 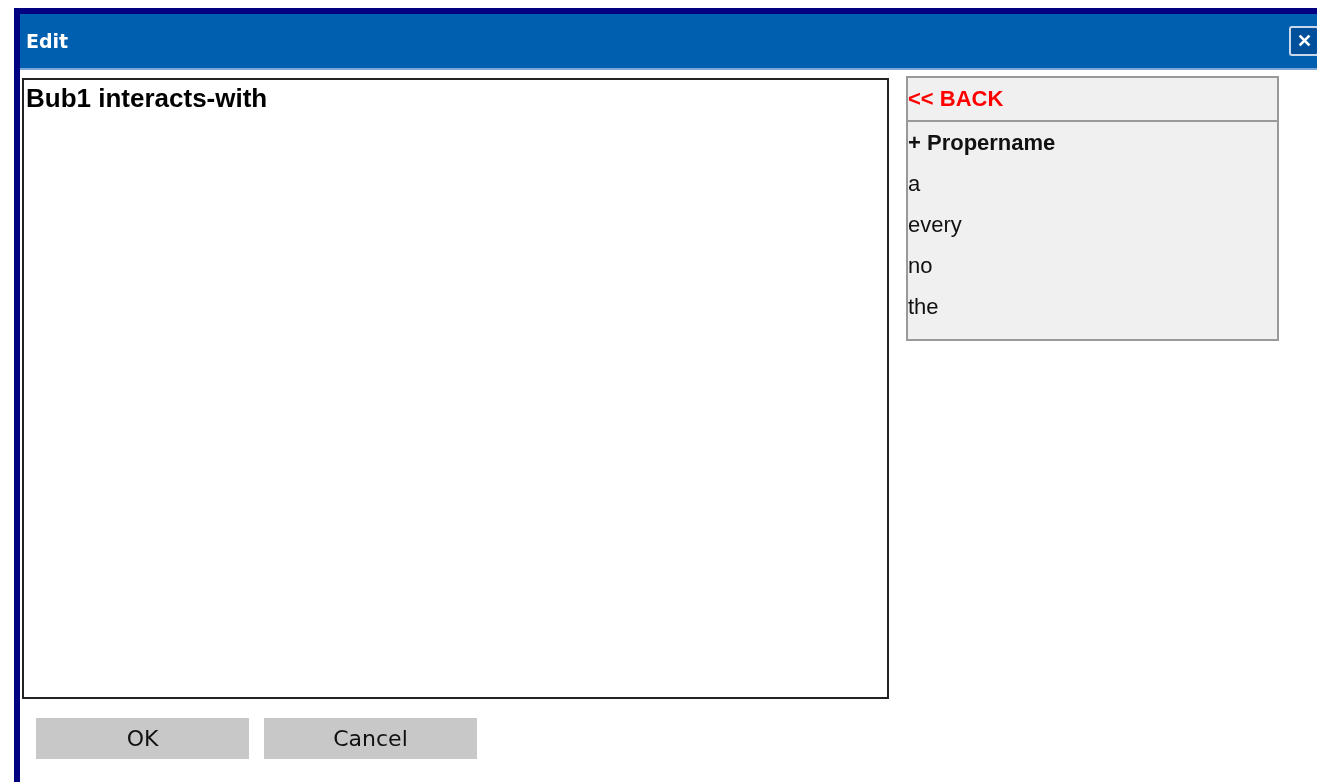 I want to click on menu-item: no, so click(x=1092, y=265).